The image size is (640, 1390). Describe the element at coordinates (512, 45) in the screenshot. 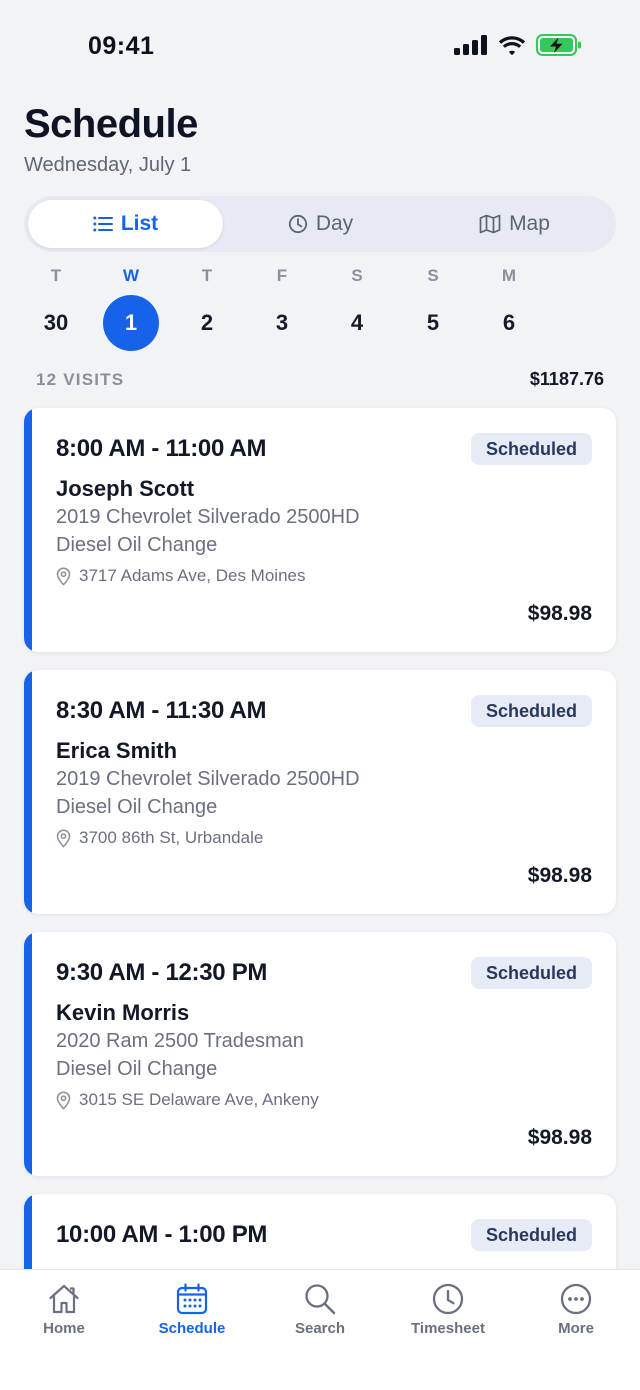

I see `wifi-icon` at that location.